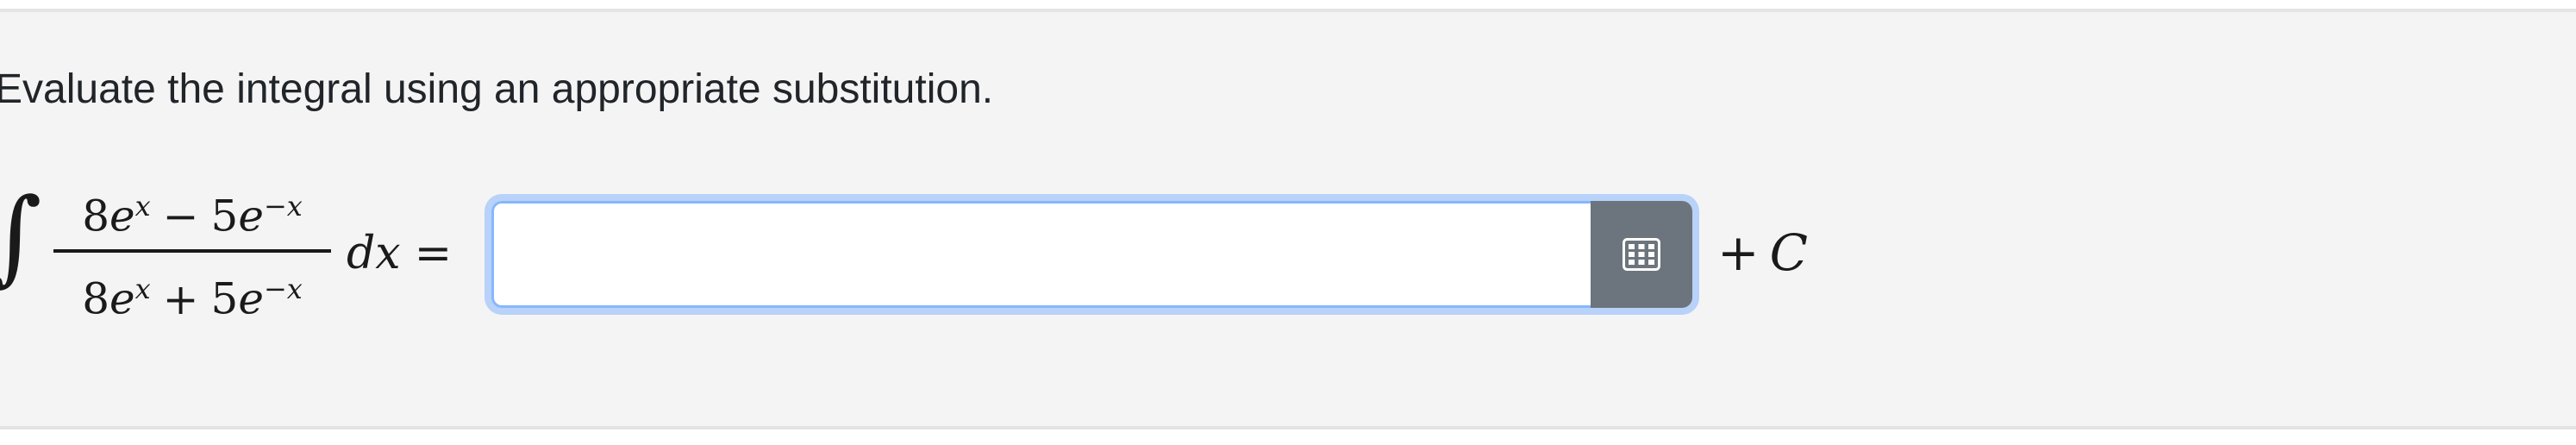 The image size is (2576, 445). I want to click on fraction-denominator: 8ex +5e−x, so click(192, 294).